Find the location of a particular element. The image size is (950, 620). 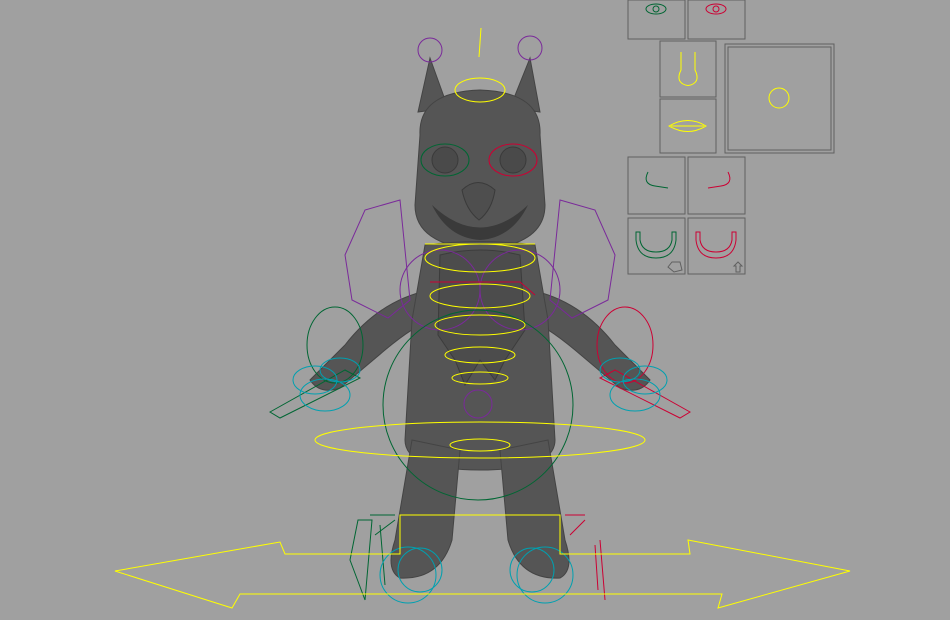

world-ctrl is located at coordinates (482, 561).